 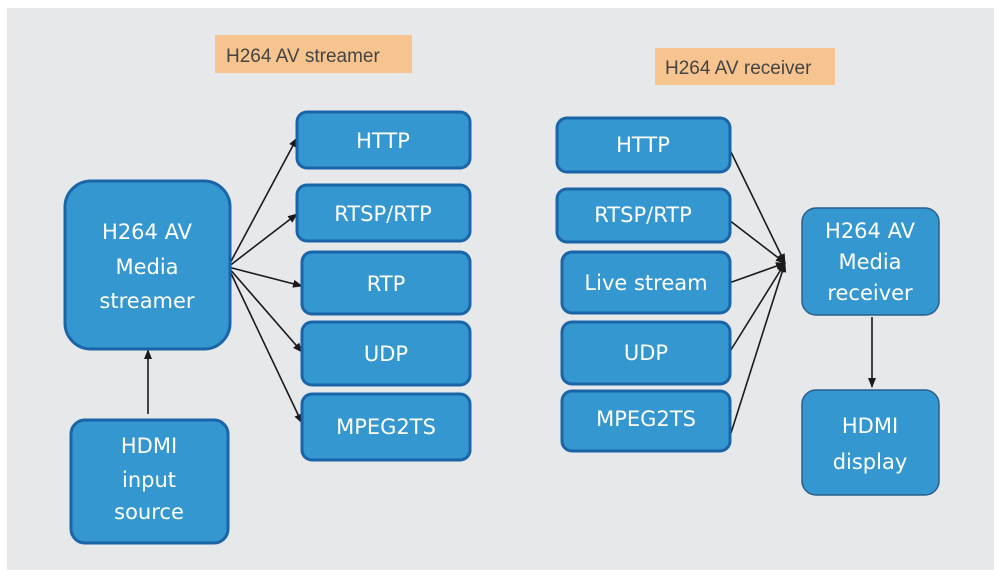 What do you see at coordinates (738, 68) in the screenshot?
I see `receiver-title-text: H264 AV receiver` at bounding box center [738, 68].